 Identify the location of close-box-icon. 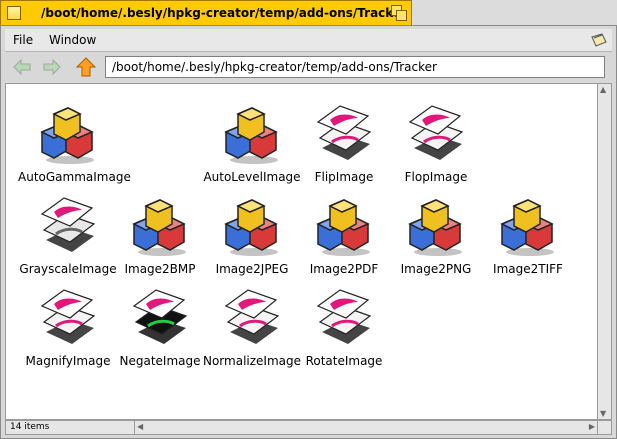
(14, 13).